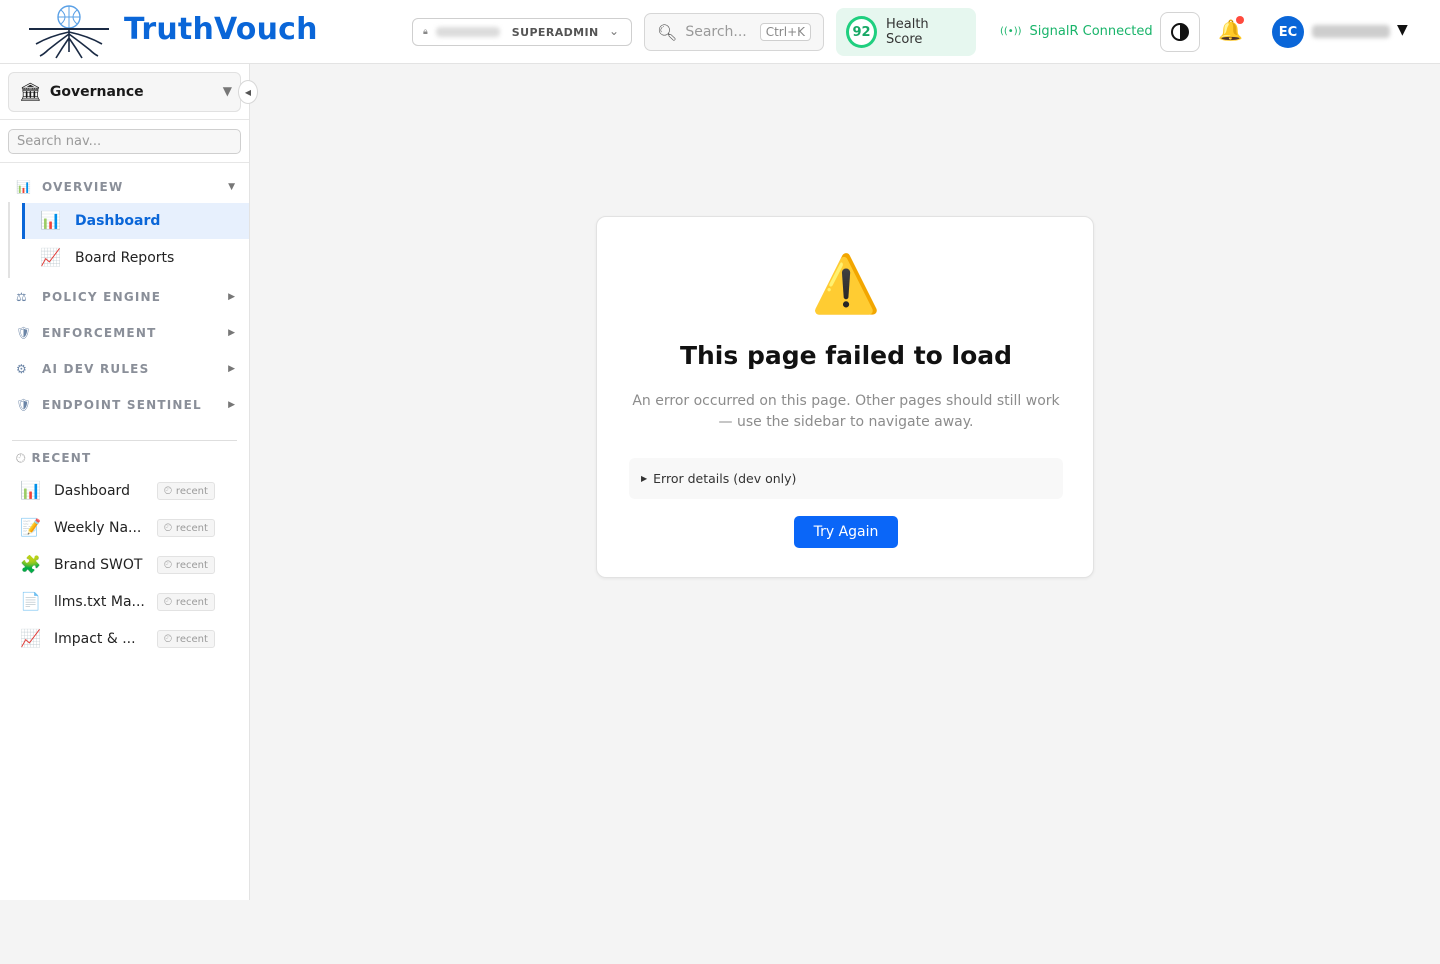 This screenshot has height=964, width=1440. What do you see at coordinates (613, 31) in the screenshot?
I see `chevron-down-icon: ⌄` at bounding box center [613, 31].